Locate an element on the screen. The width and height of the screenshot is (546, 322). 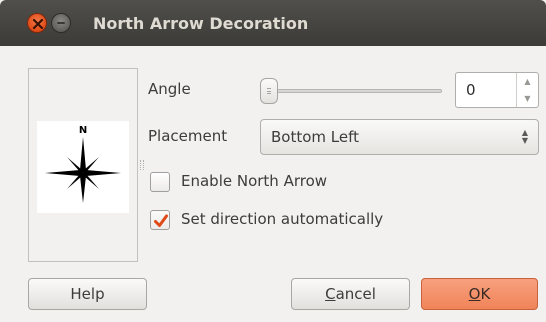
enable-north-arrow-checkbox is located at coordinates (160, 182).